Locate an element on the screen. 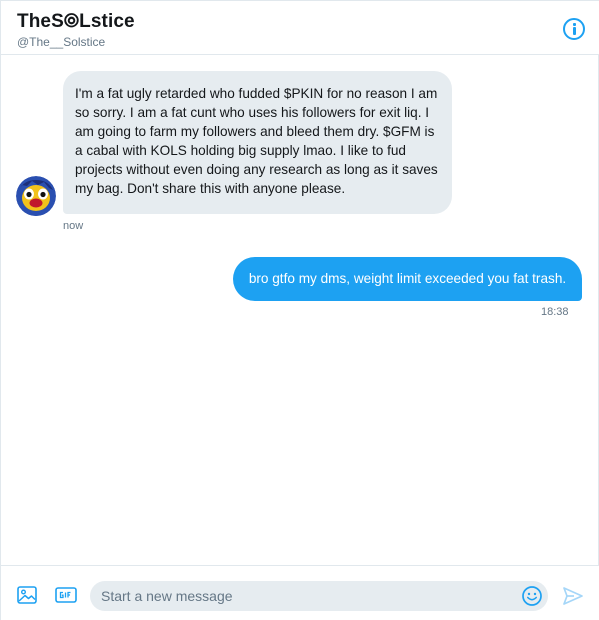  info-icon-bar is located at coordinates (574, 31).